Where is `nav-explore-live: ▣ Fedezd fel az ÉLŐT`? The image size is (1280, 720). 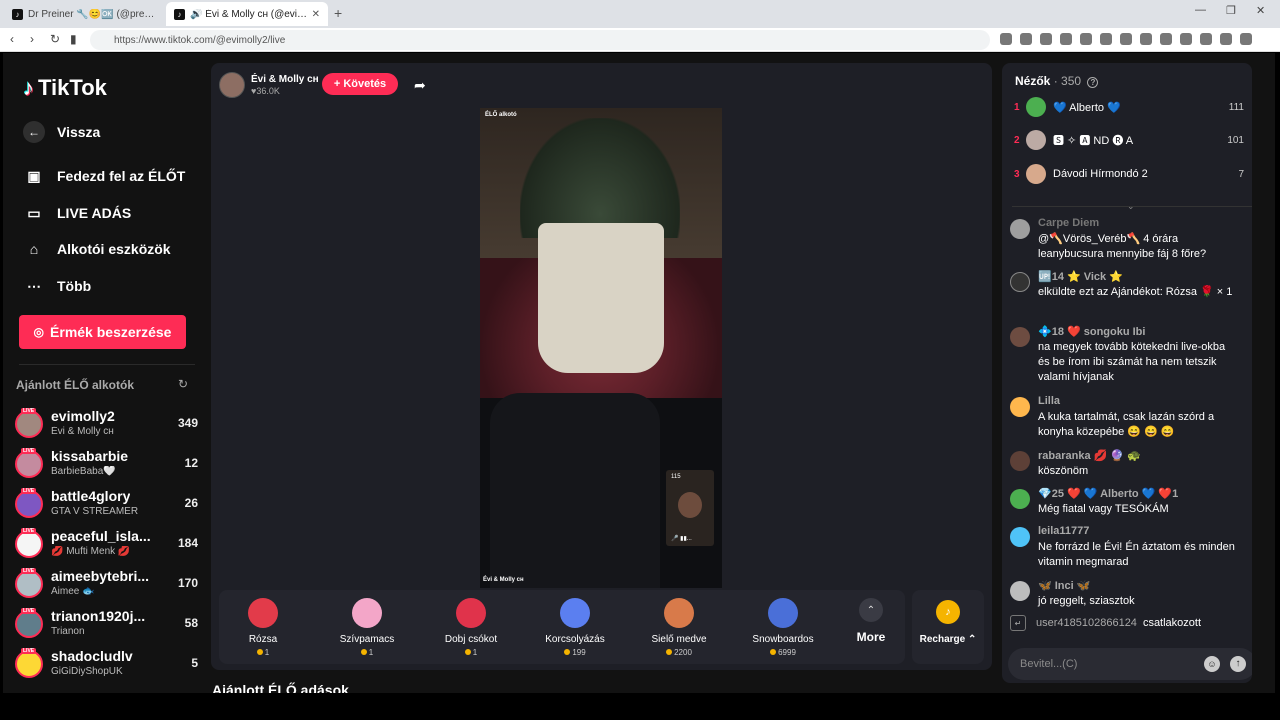 nav-explore-live: ▣ Fedezd fel az ÉLŐT is located at coordinates (104, 176).